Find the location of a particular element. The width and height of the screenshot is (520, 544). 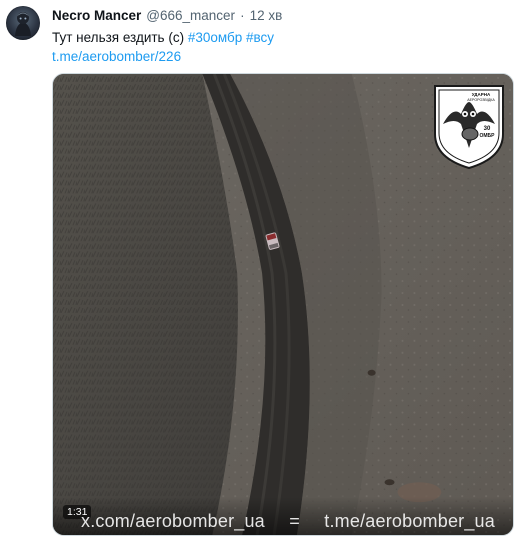

emblem-line-4: ОМБР is located at coordinates (488, 136).